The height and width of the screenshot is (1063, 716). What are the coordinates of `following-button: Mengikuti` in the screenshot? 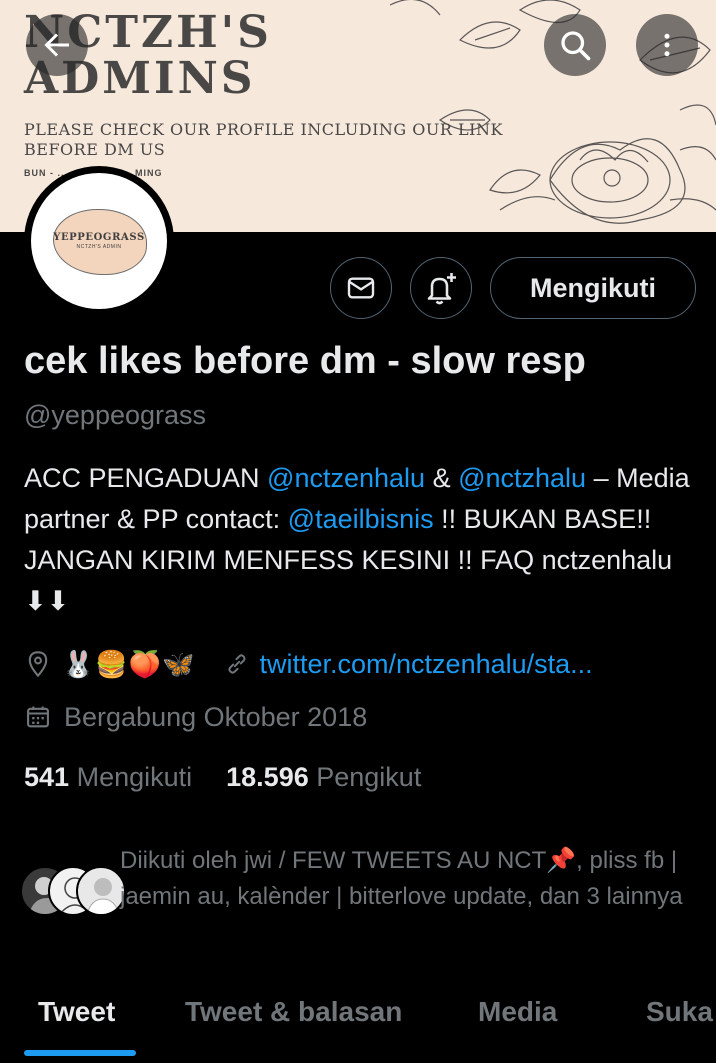 It's located at (593, 288).